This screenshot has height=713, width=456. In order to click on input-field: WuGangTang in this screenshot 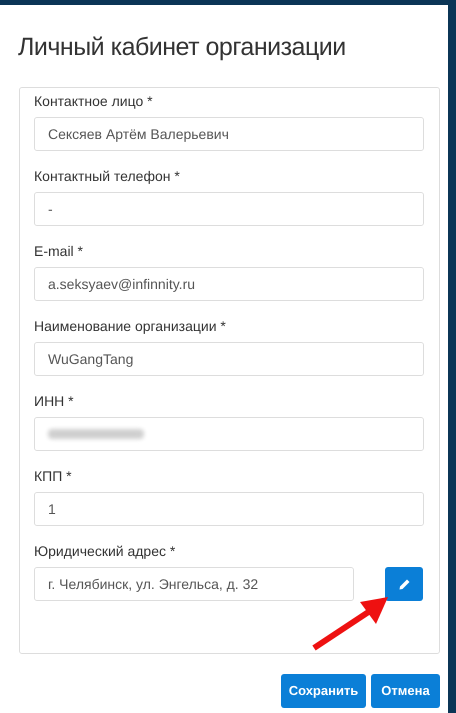, I will do `click(229, 359)`.